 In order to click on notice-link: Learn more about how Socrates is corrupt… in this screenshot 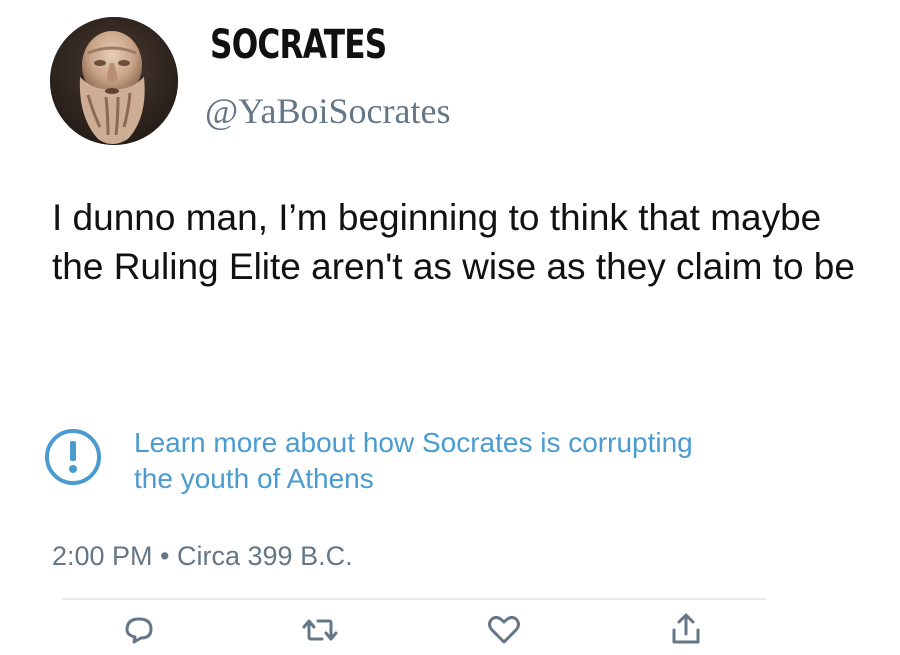, I will do `click(434, 461)`.